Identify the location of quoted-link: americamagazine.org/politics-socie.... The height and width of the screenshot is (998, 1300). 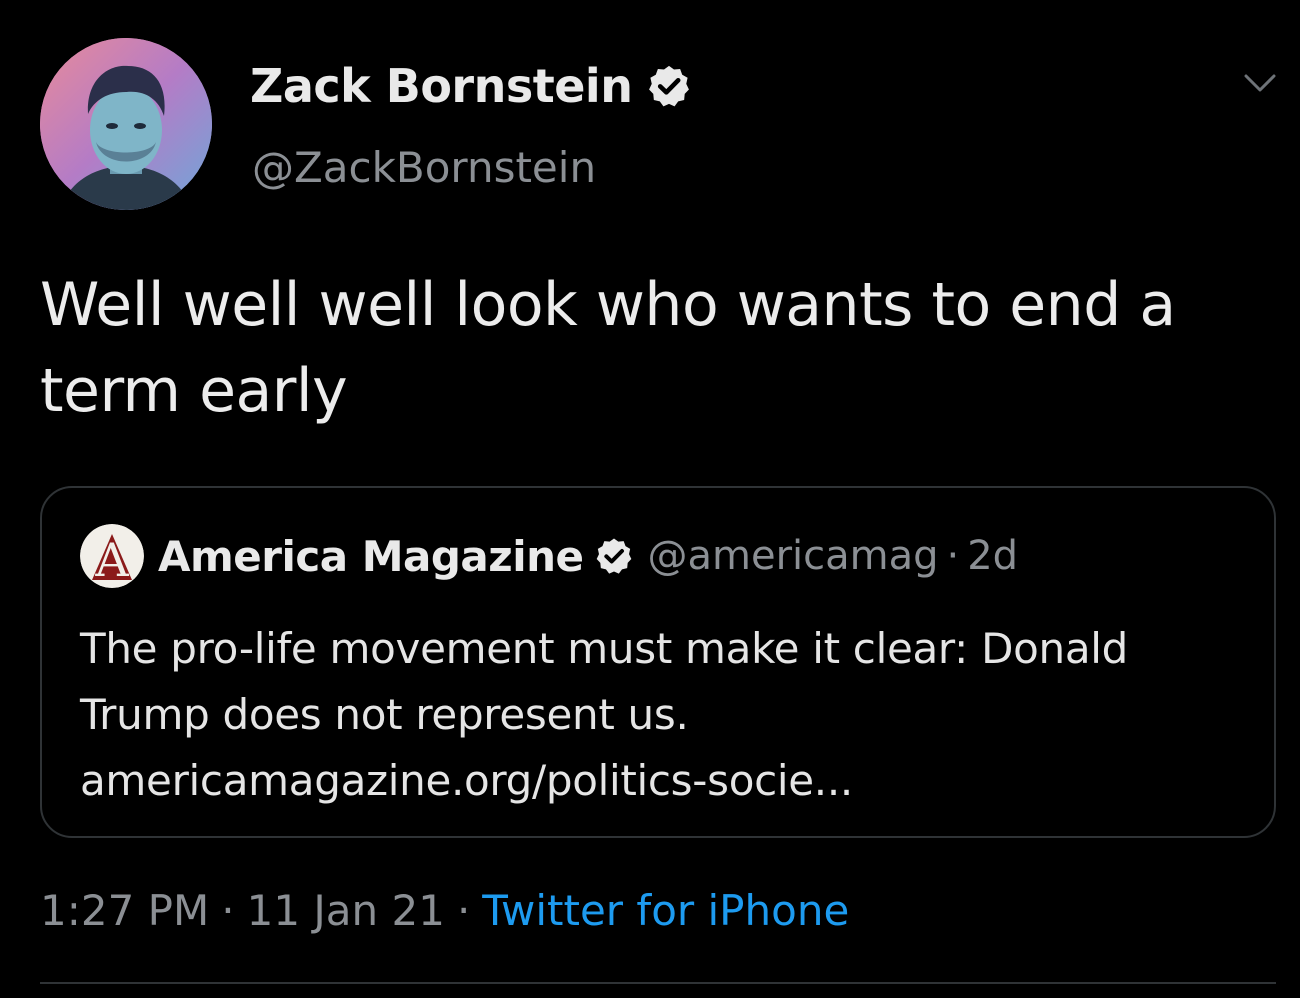
(665, 781).